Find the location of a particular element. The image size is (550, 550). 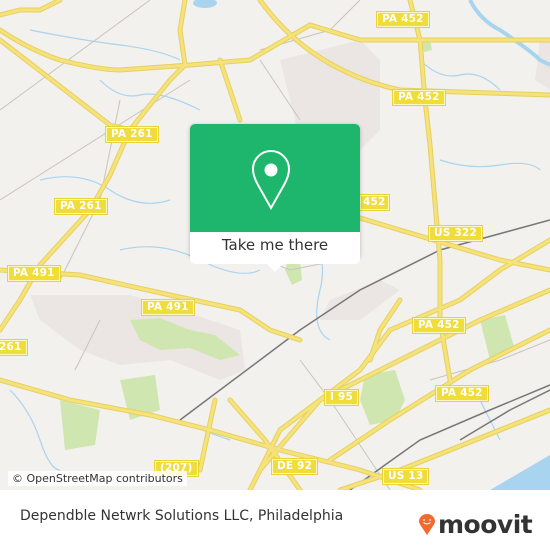

road-label-us13: US 13 is located at coordinates (405, 476).